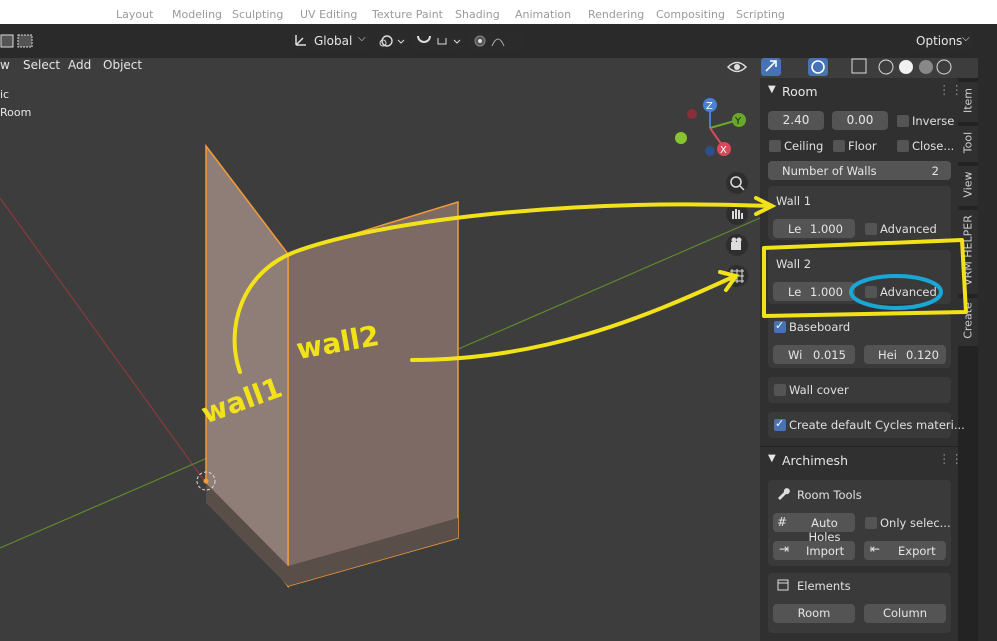  I want to click on advanced-highlight-circle, so click(896, 292).